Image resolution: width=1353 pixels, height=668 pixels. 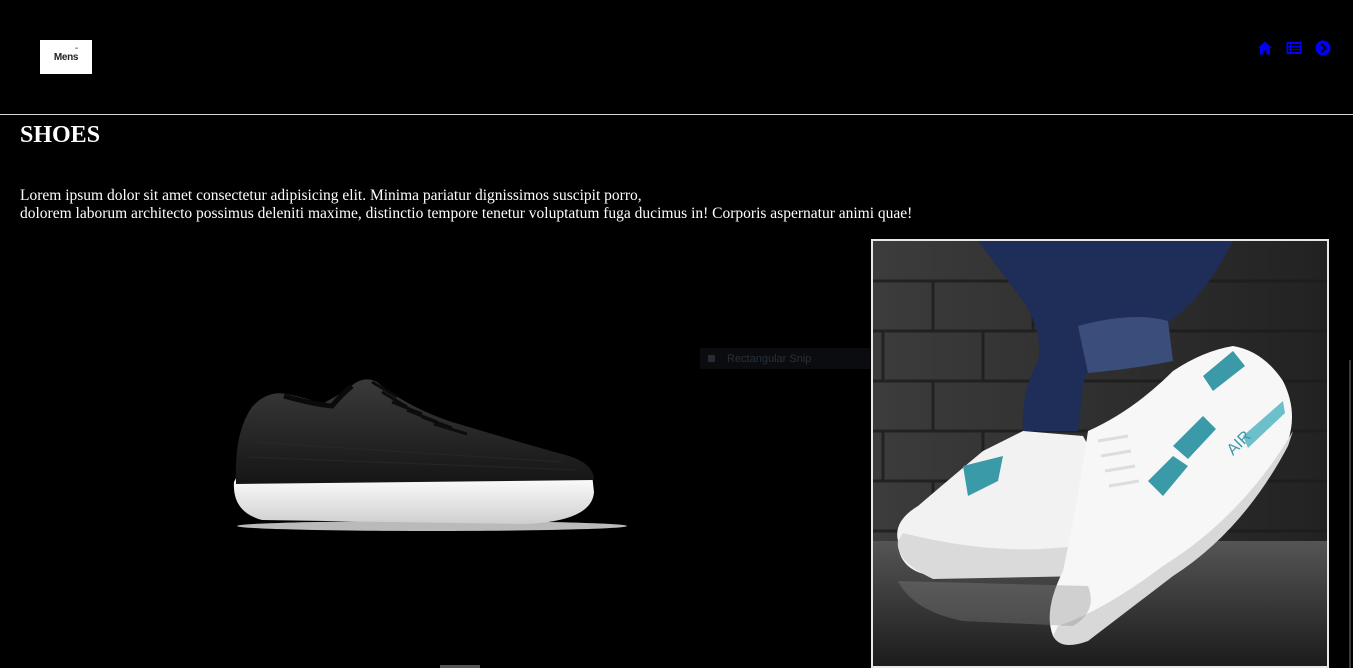 I want to click on home-icon, so click(x=1265, y=48).